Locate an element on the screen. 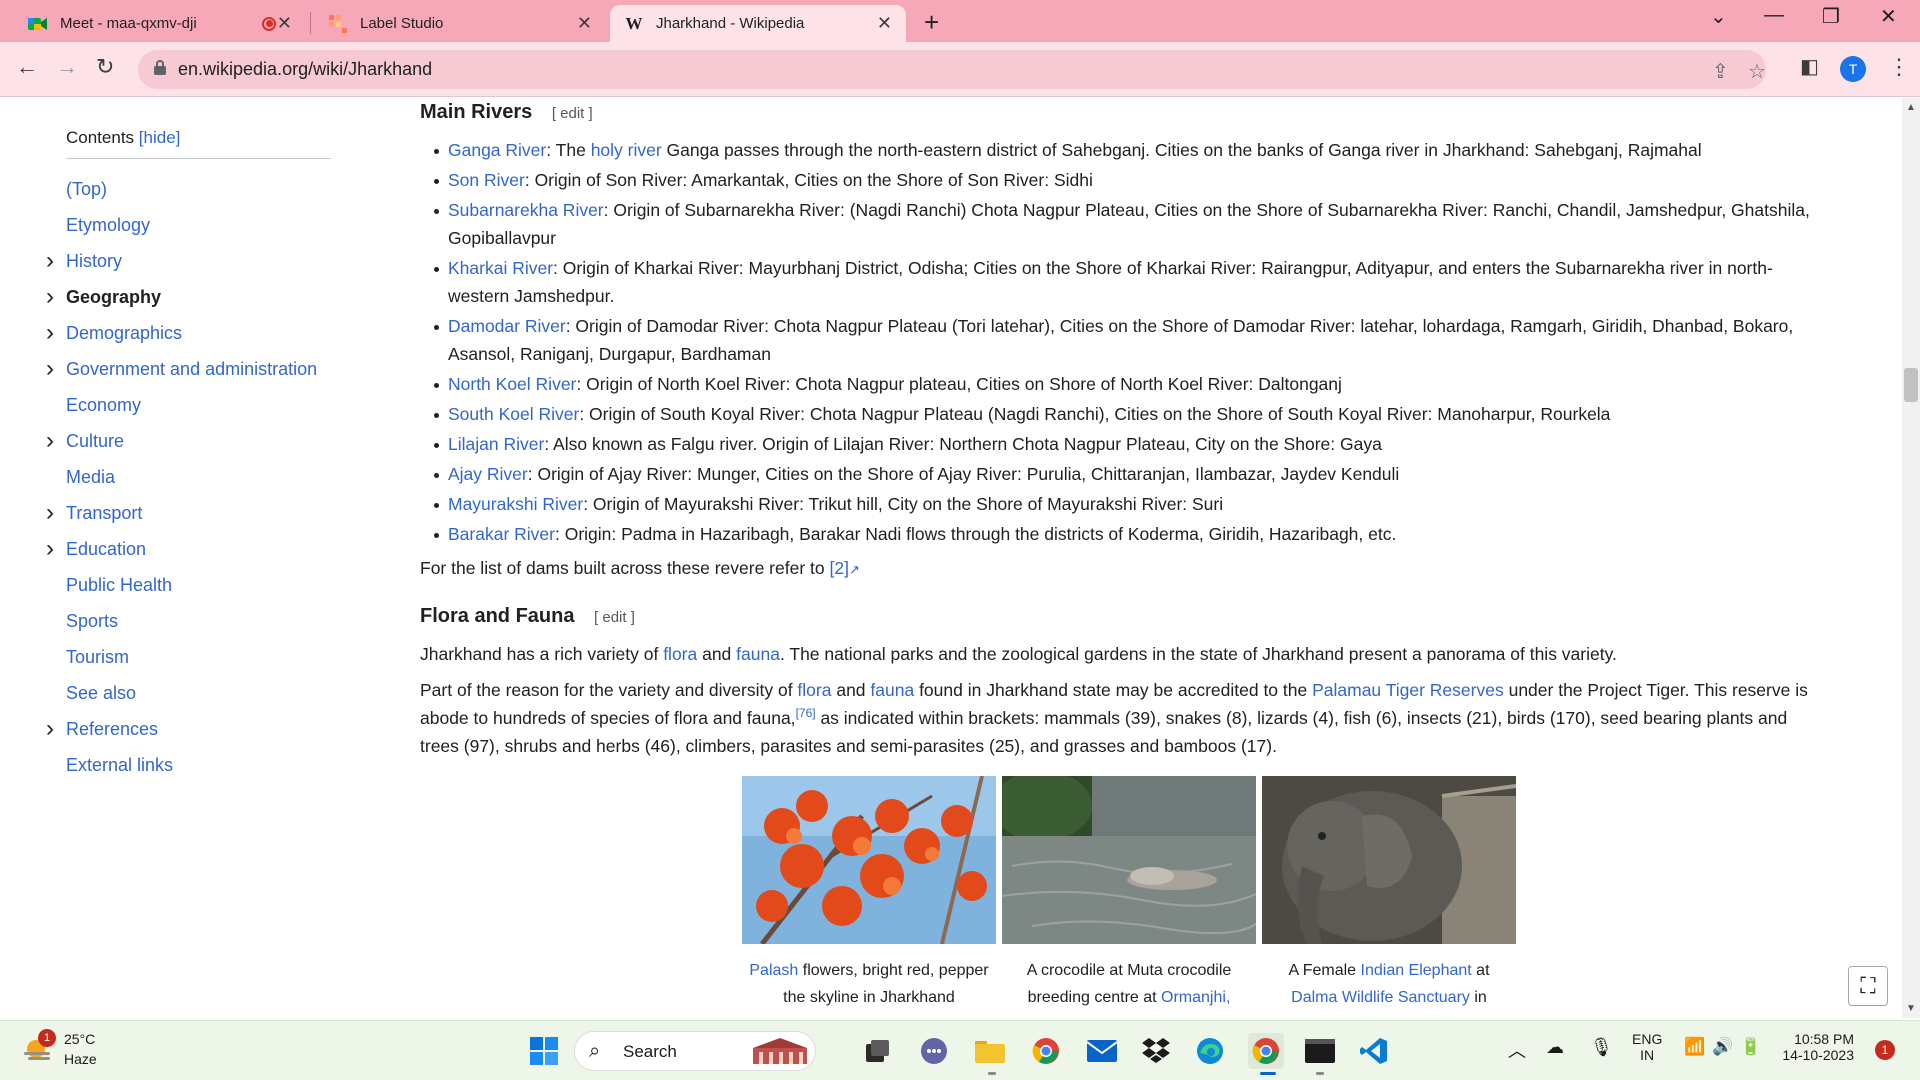 This screenshot has height=1080, width=1920. river-link: Mayurakshi River is located at coordinates (515, 504).